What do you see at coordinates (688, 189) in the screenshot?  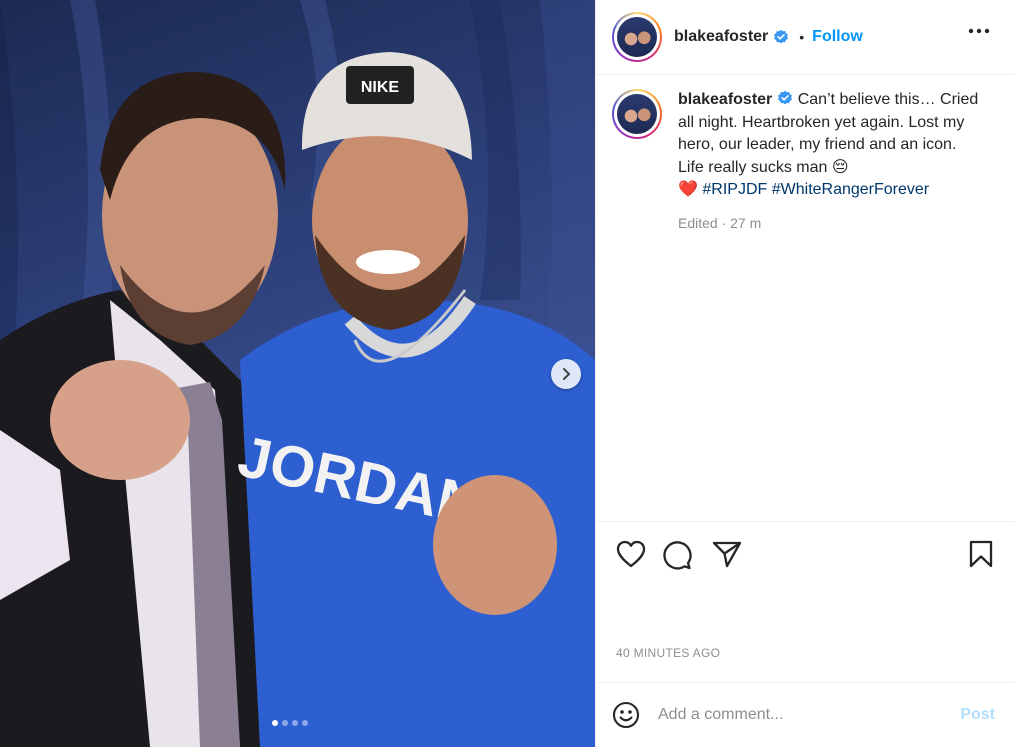 I see `heart-emoji: ❤️` at bounding box center [688, 189].